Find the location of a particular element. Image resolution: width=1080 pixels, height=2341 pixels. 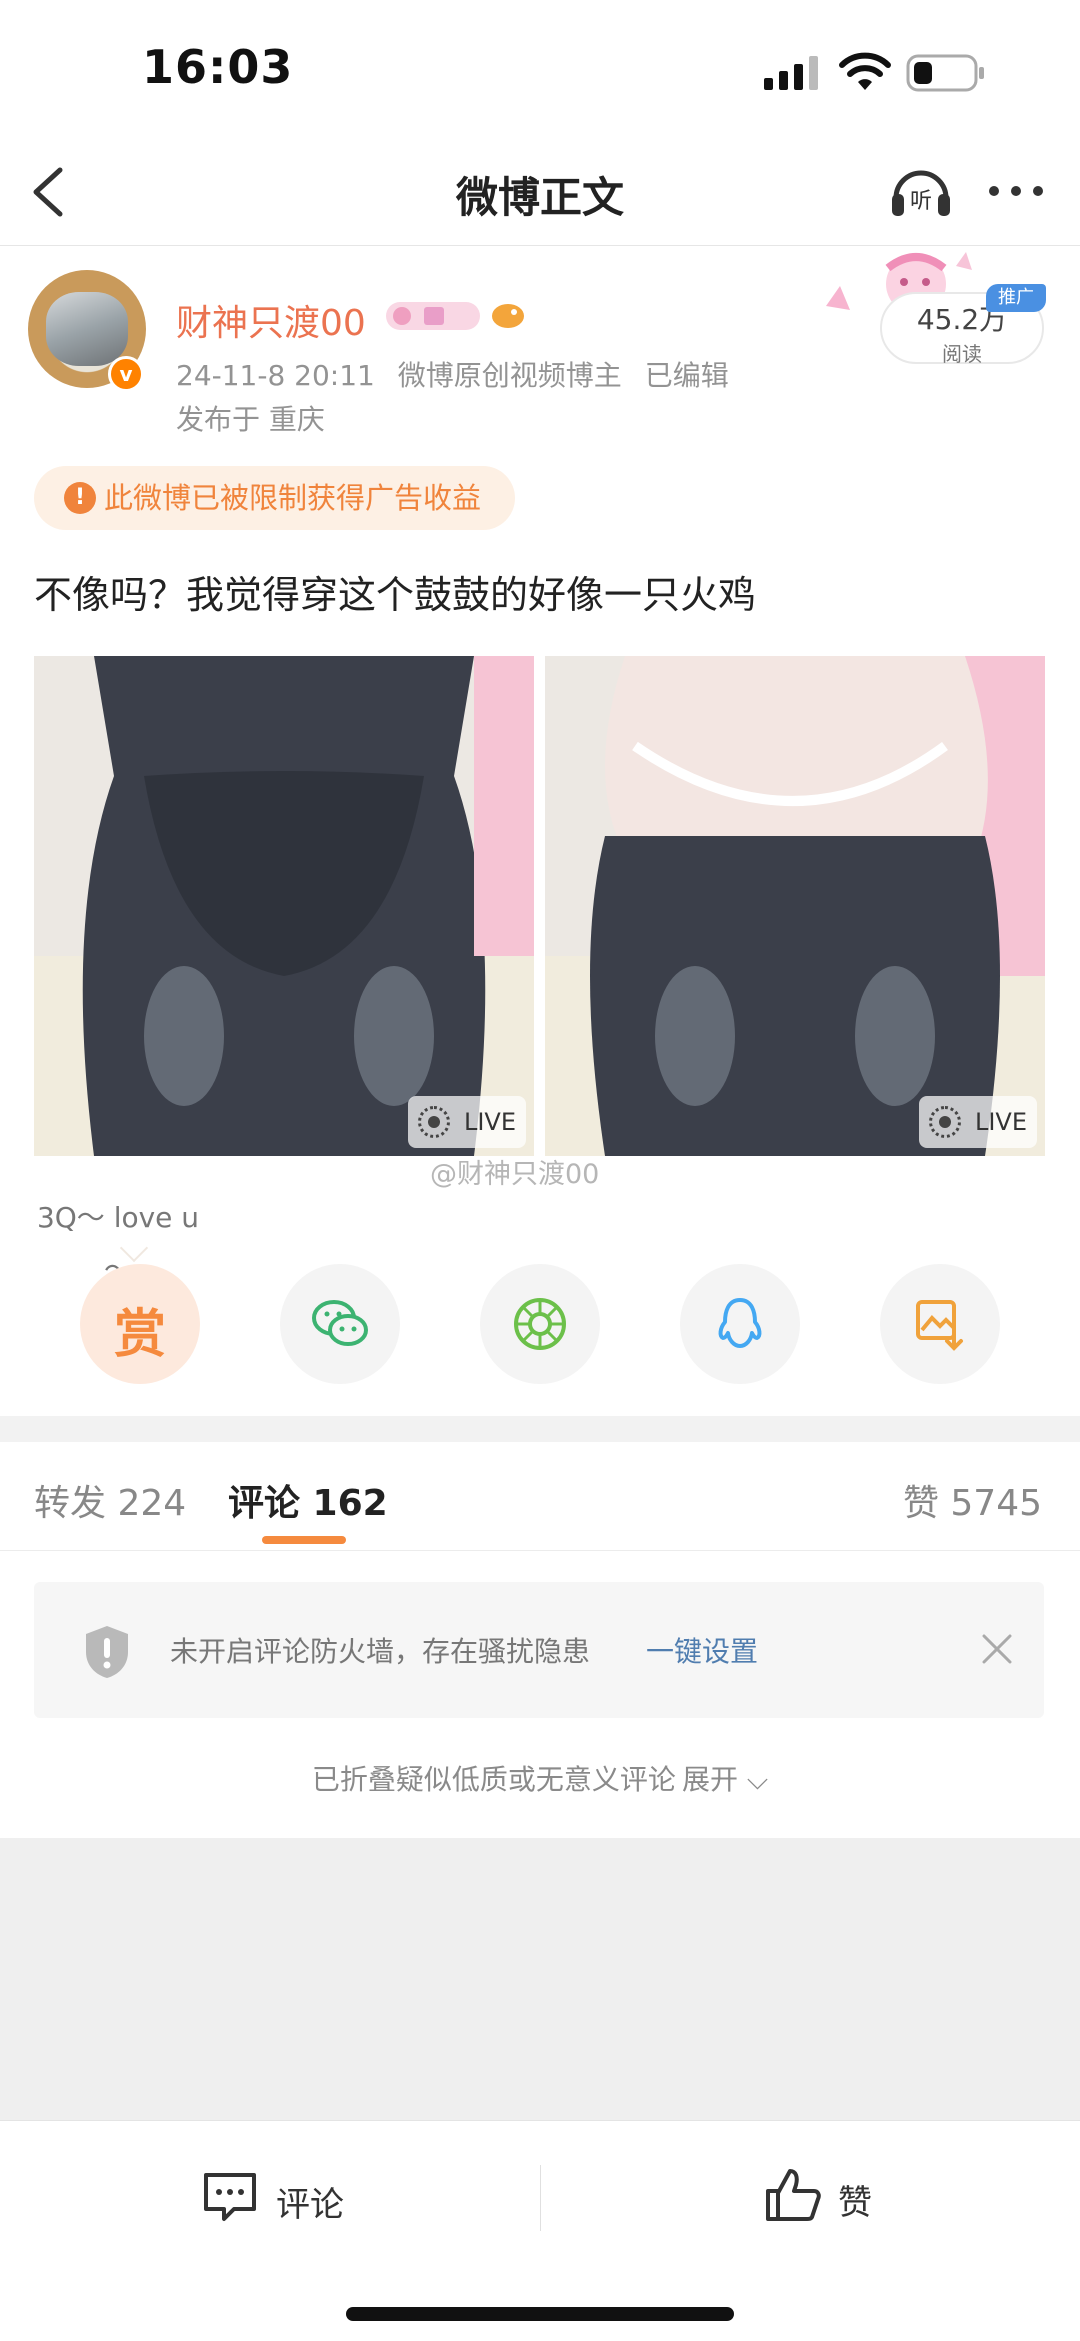

share-qq-button is located at coordinates (740, 1324).